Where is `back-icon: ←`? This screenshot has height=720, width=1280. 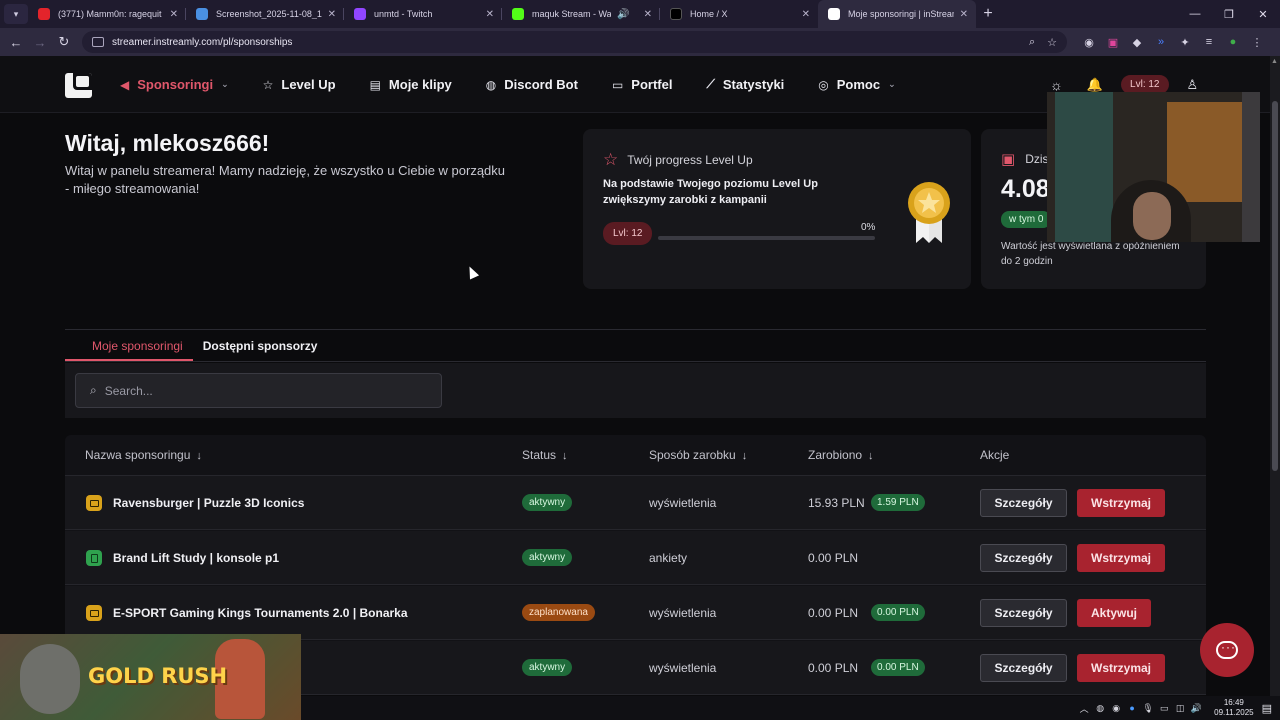
back-icon: ← is located at coordinates (16, 42).